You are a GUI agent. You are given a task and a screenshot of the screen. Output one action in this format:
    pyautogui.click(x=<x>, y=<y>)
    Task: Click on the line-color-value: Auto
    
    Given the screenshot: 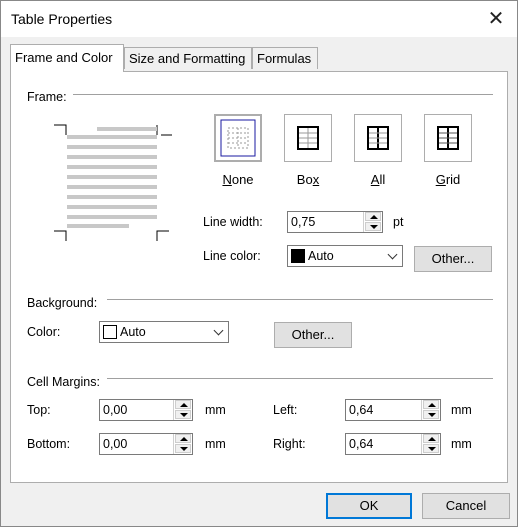 What is the action you would take?
    pyautogui.click(x=321, y=256)
    